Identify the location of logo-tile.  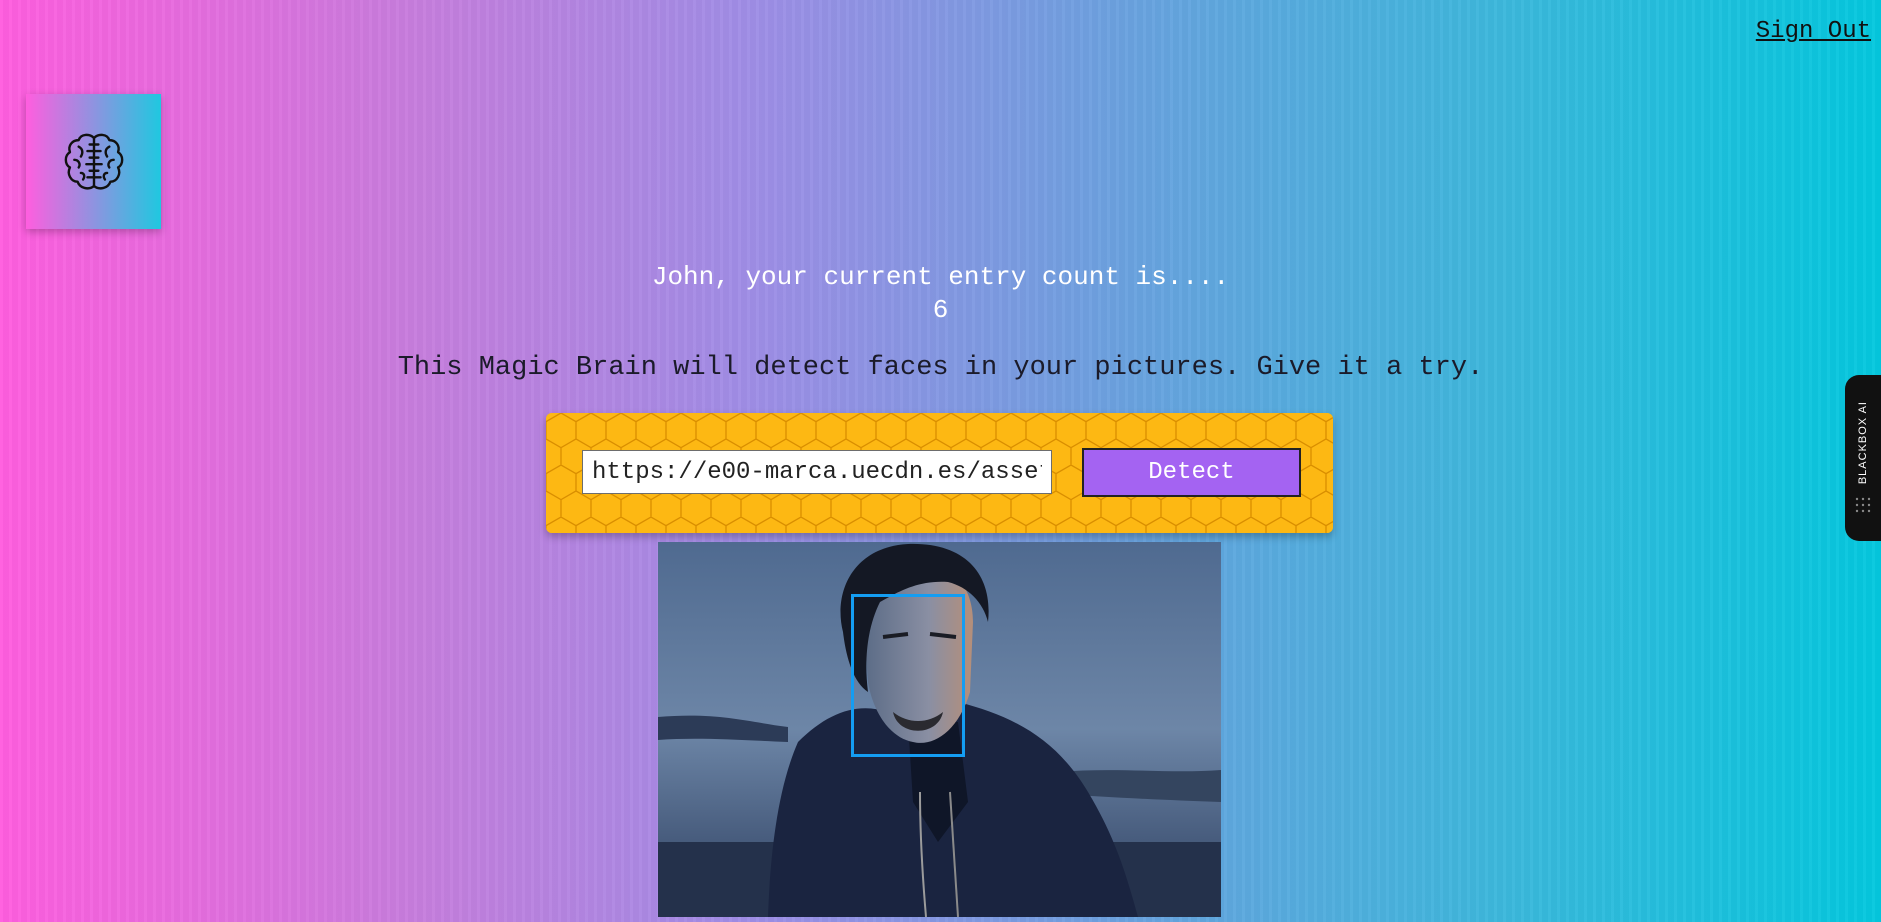
(93, 161).